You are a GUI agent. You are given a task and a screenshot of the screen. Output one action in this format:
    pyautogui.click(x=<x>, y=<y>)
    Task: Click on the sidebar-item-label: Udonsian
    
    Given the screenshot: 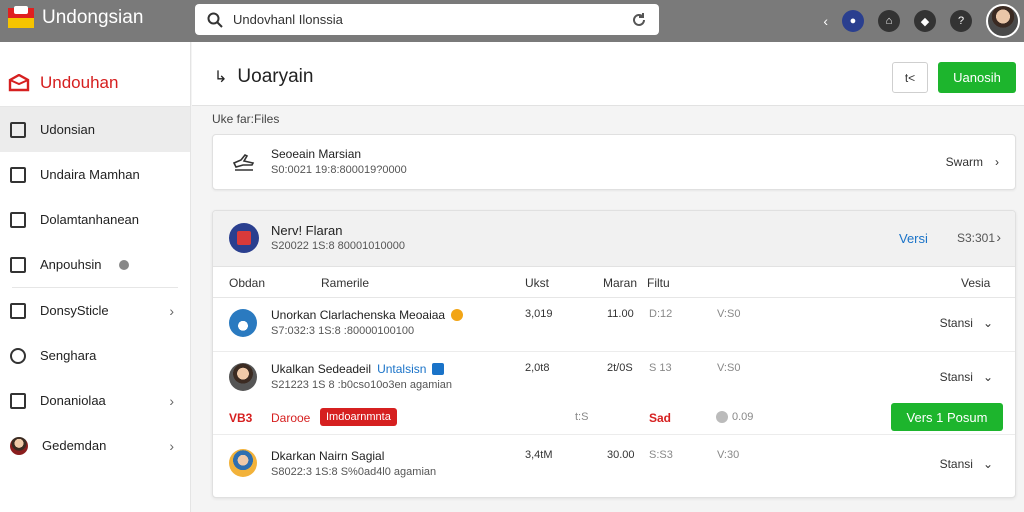 What is the action you would take?
    pyautogui.click(x=67, y=129)
    